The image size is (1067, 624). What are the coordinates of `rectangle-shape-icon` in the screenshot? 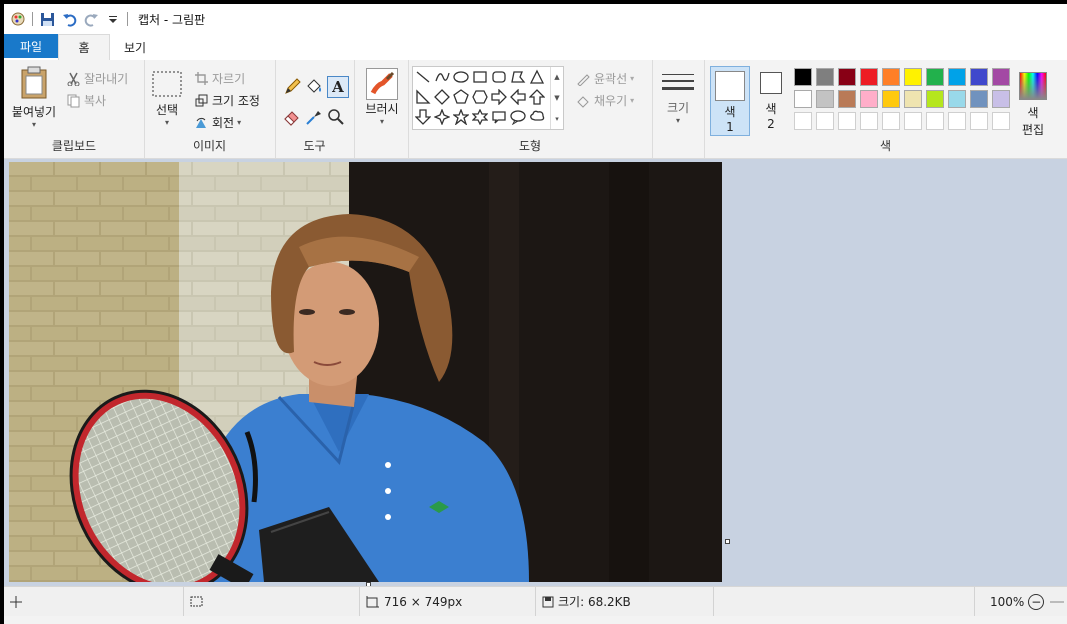 It's located at (480, 77).